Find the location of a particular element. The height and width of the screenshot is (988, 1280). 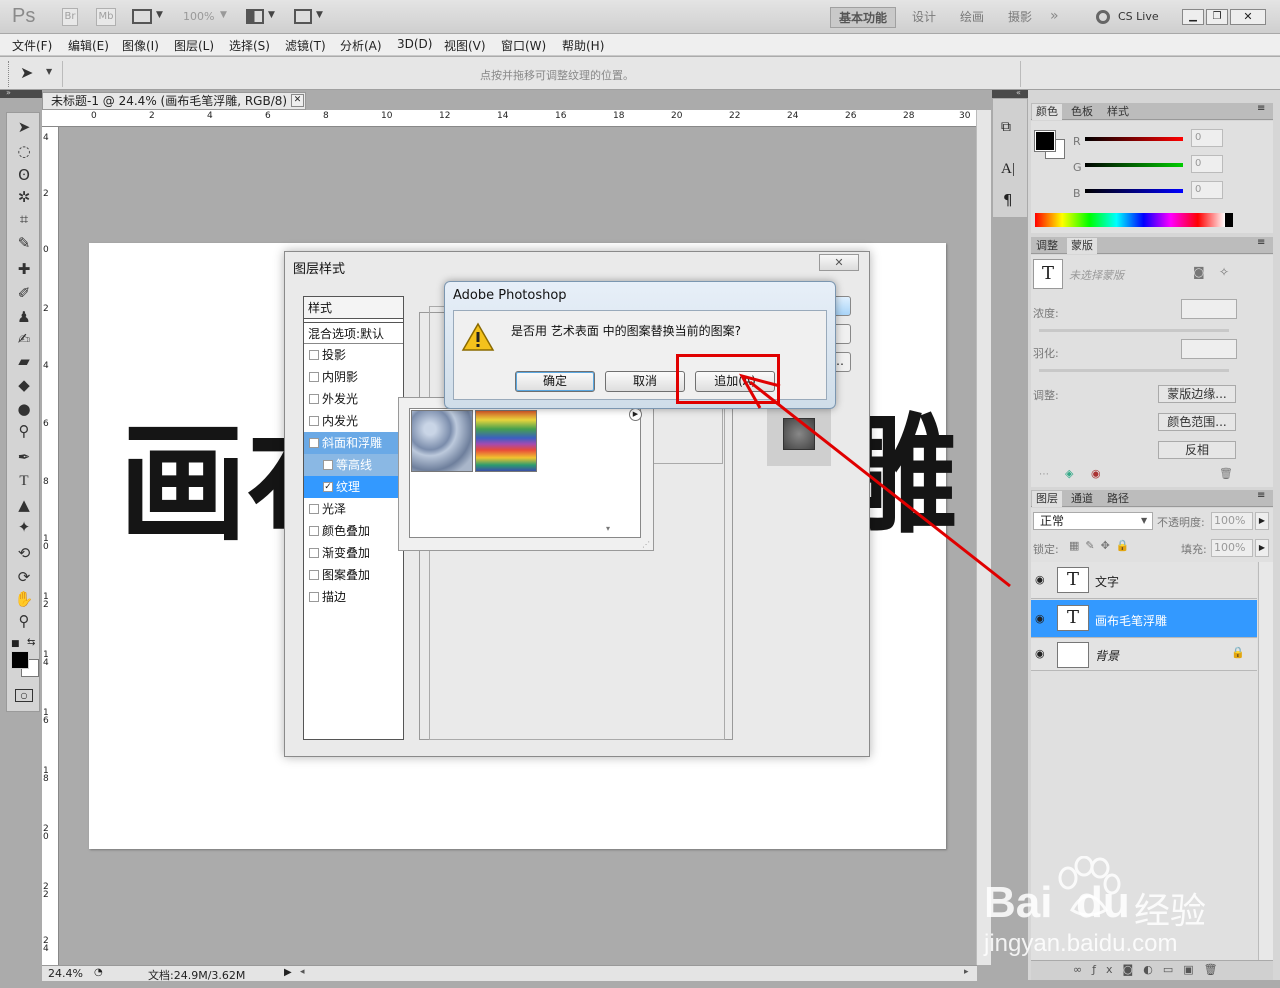

pixel-mask-icon: ◙ is located at coordinates (1199, 272).